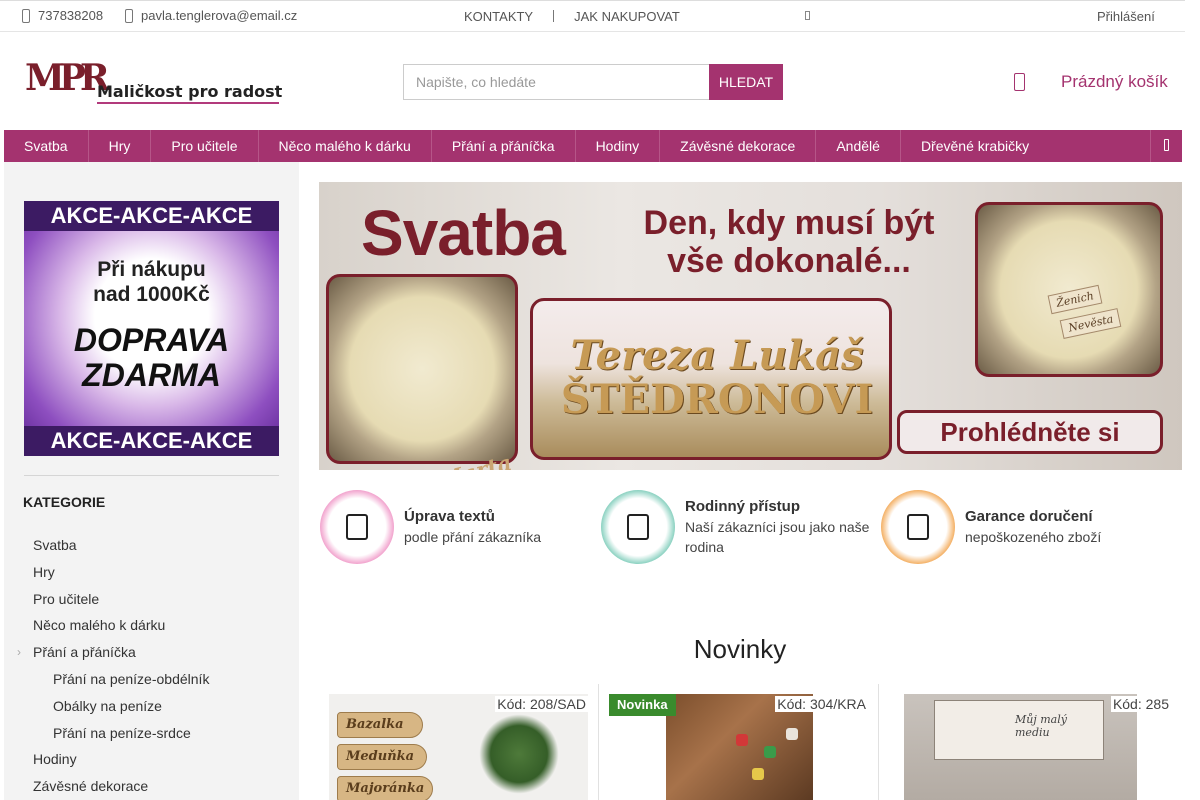  I want to click on wooden-box-photo: Můj malý mediu, so click(1019, 730).